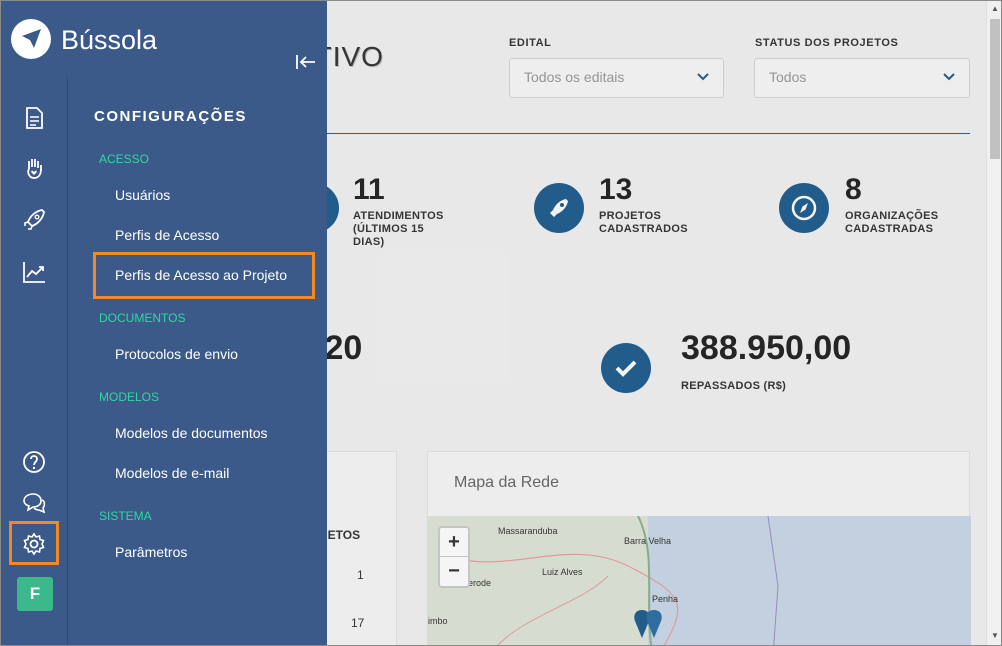 The width and height of the screenshot is (1002, 646). Describe the element at coordinates (34, 462) in the screenshot. I see `help-icon` at that location.